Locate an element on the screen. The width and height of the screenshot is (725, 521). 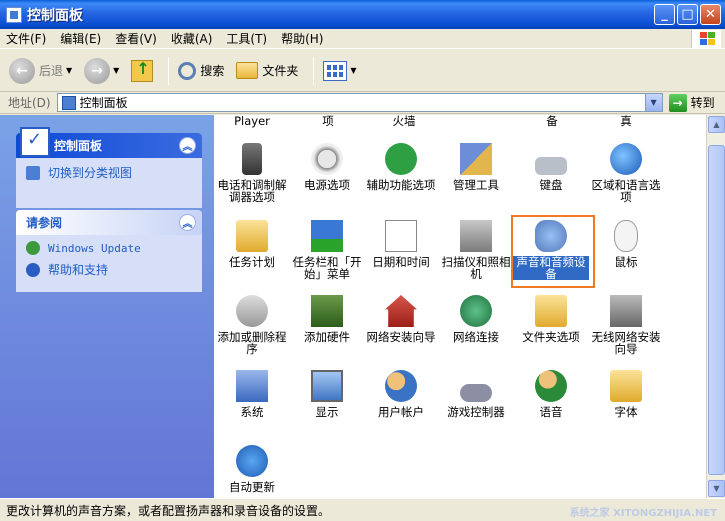
item-speech: 语音 is located at coordinates (551, 394).